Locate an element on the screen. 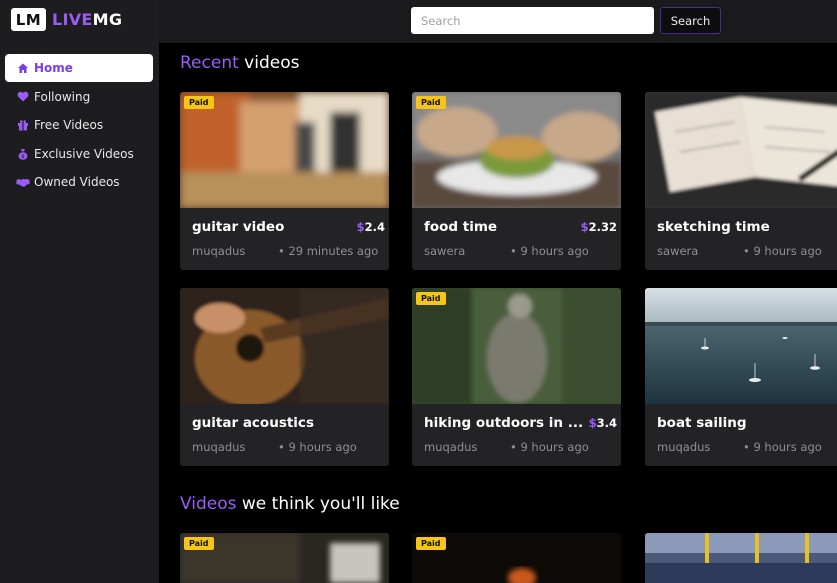 This screenshot has width=837, height=583. section-title-rest: we think you'll like is located at coordinates (318, 504).